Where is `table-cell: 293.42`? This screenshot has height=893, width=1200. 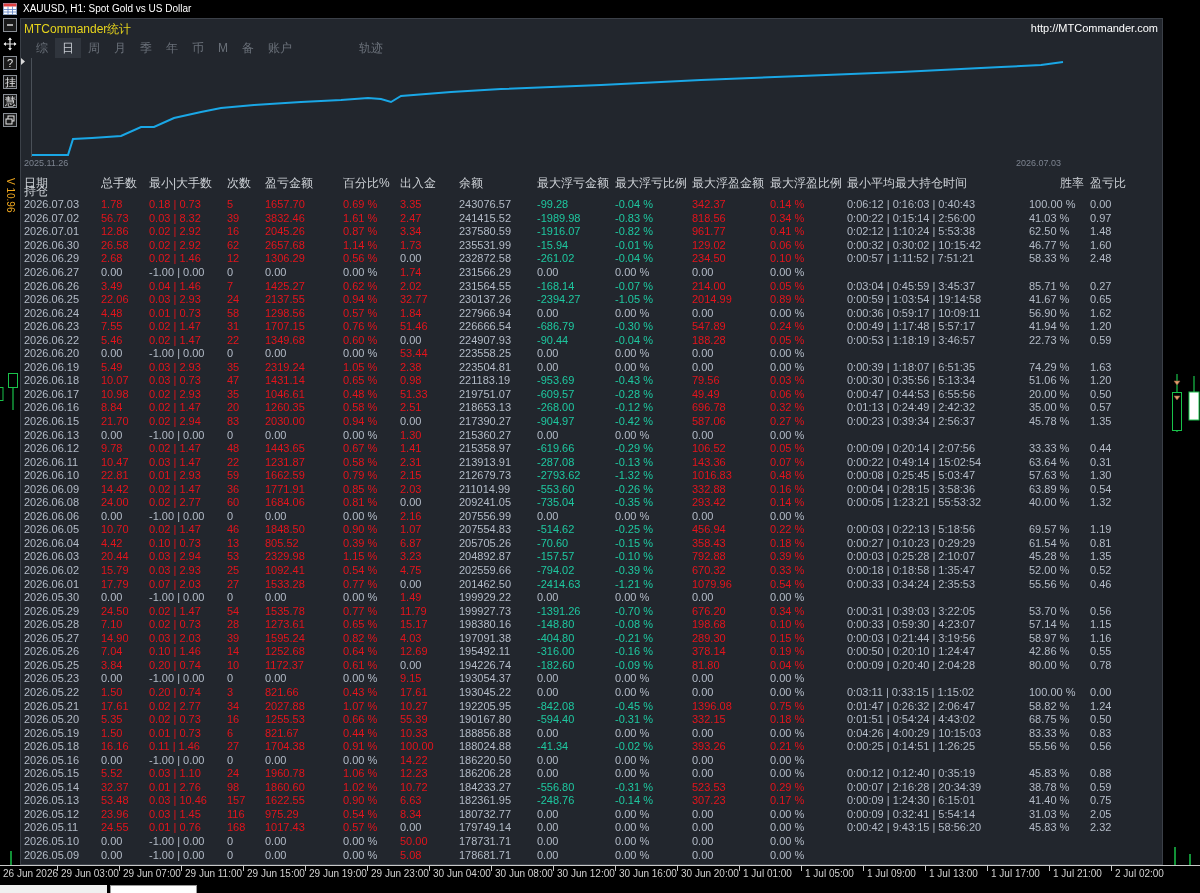 table-cell: 293.42 is located at coordinates (709, 503).